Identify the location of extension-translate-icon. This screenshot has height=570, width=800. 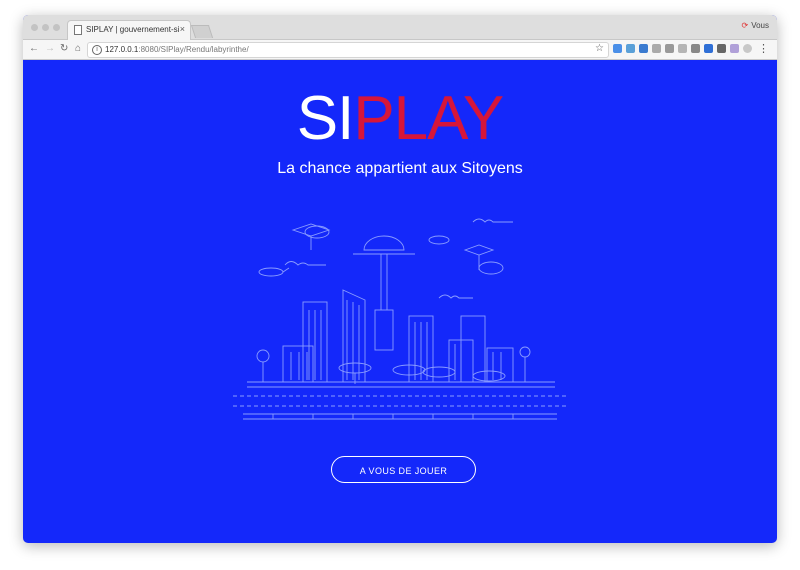
(617, 48).